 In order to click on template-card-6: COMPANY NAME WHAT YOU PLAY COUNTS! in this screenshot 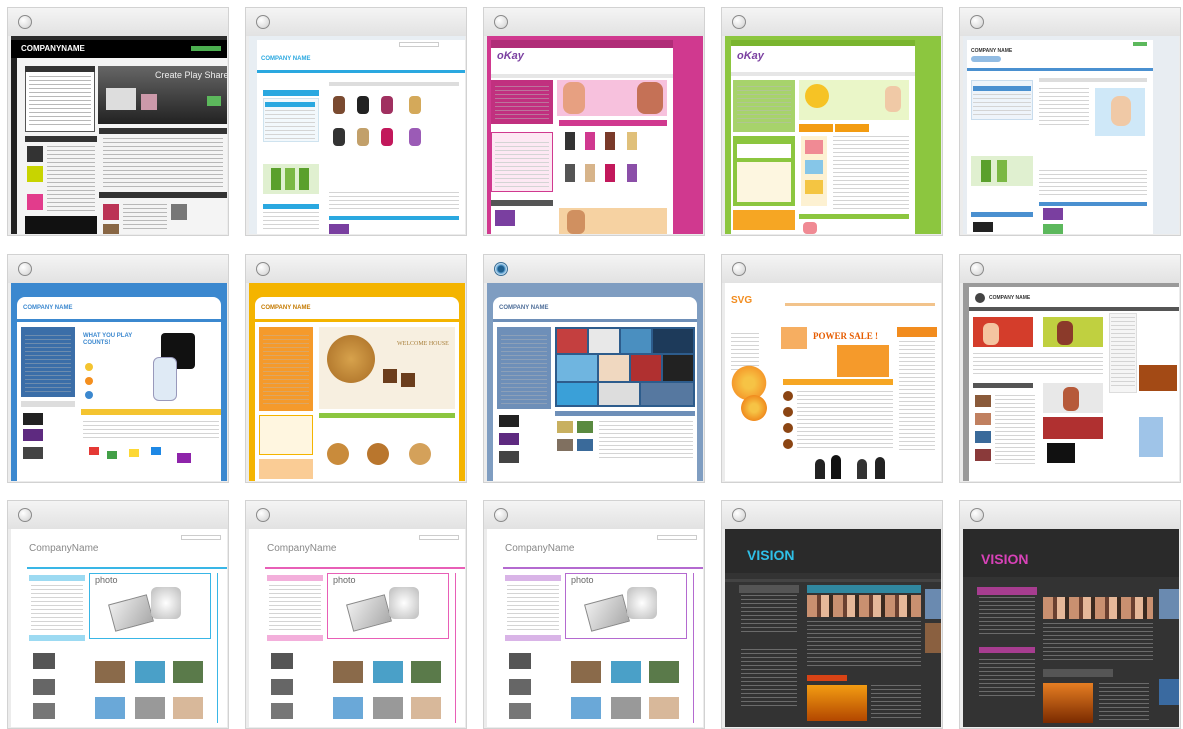, I will do `click(118, 368)`.